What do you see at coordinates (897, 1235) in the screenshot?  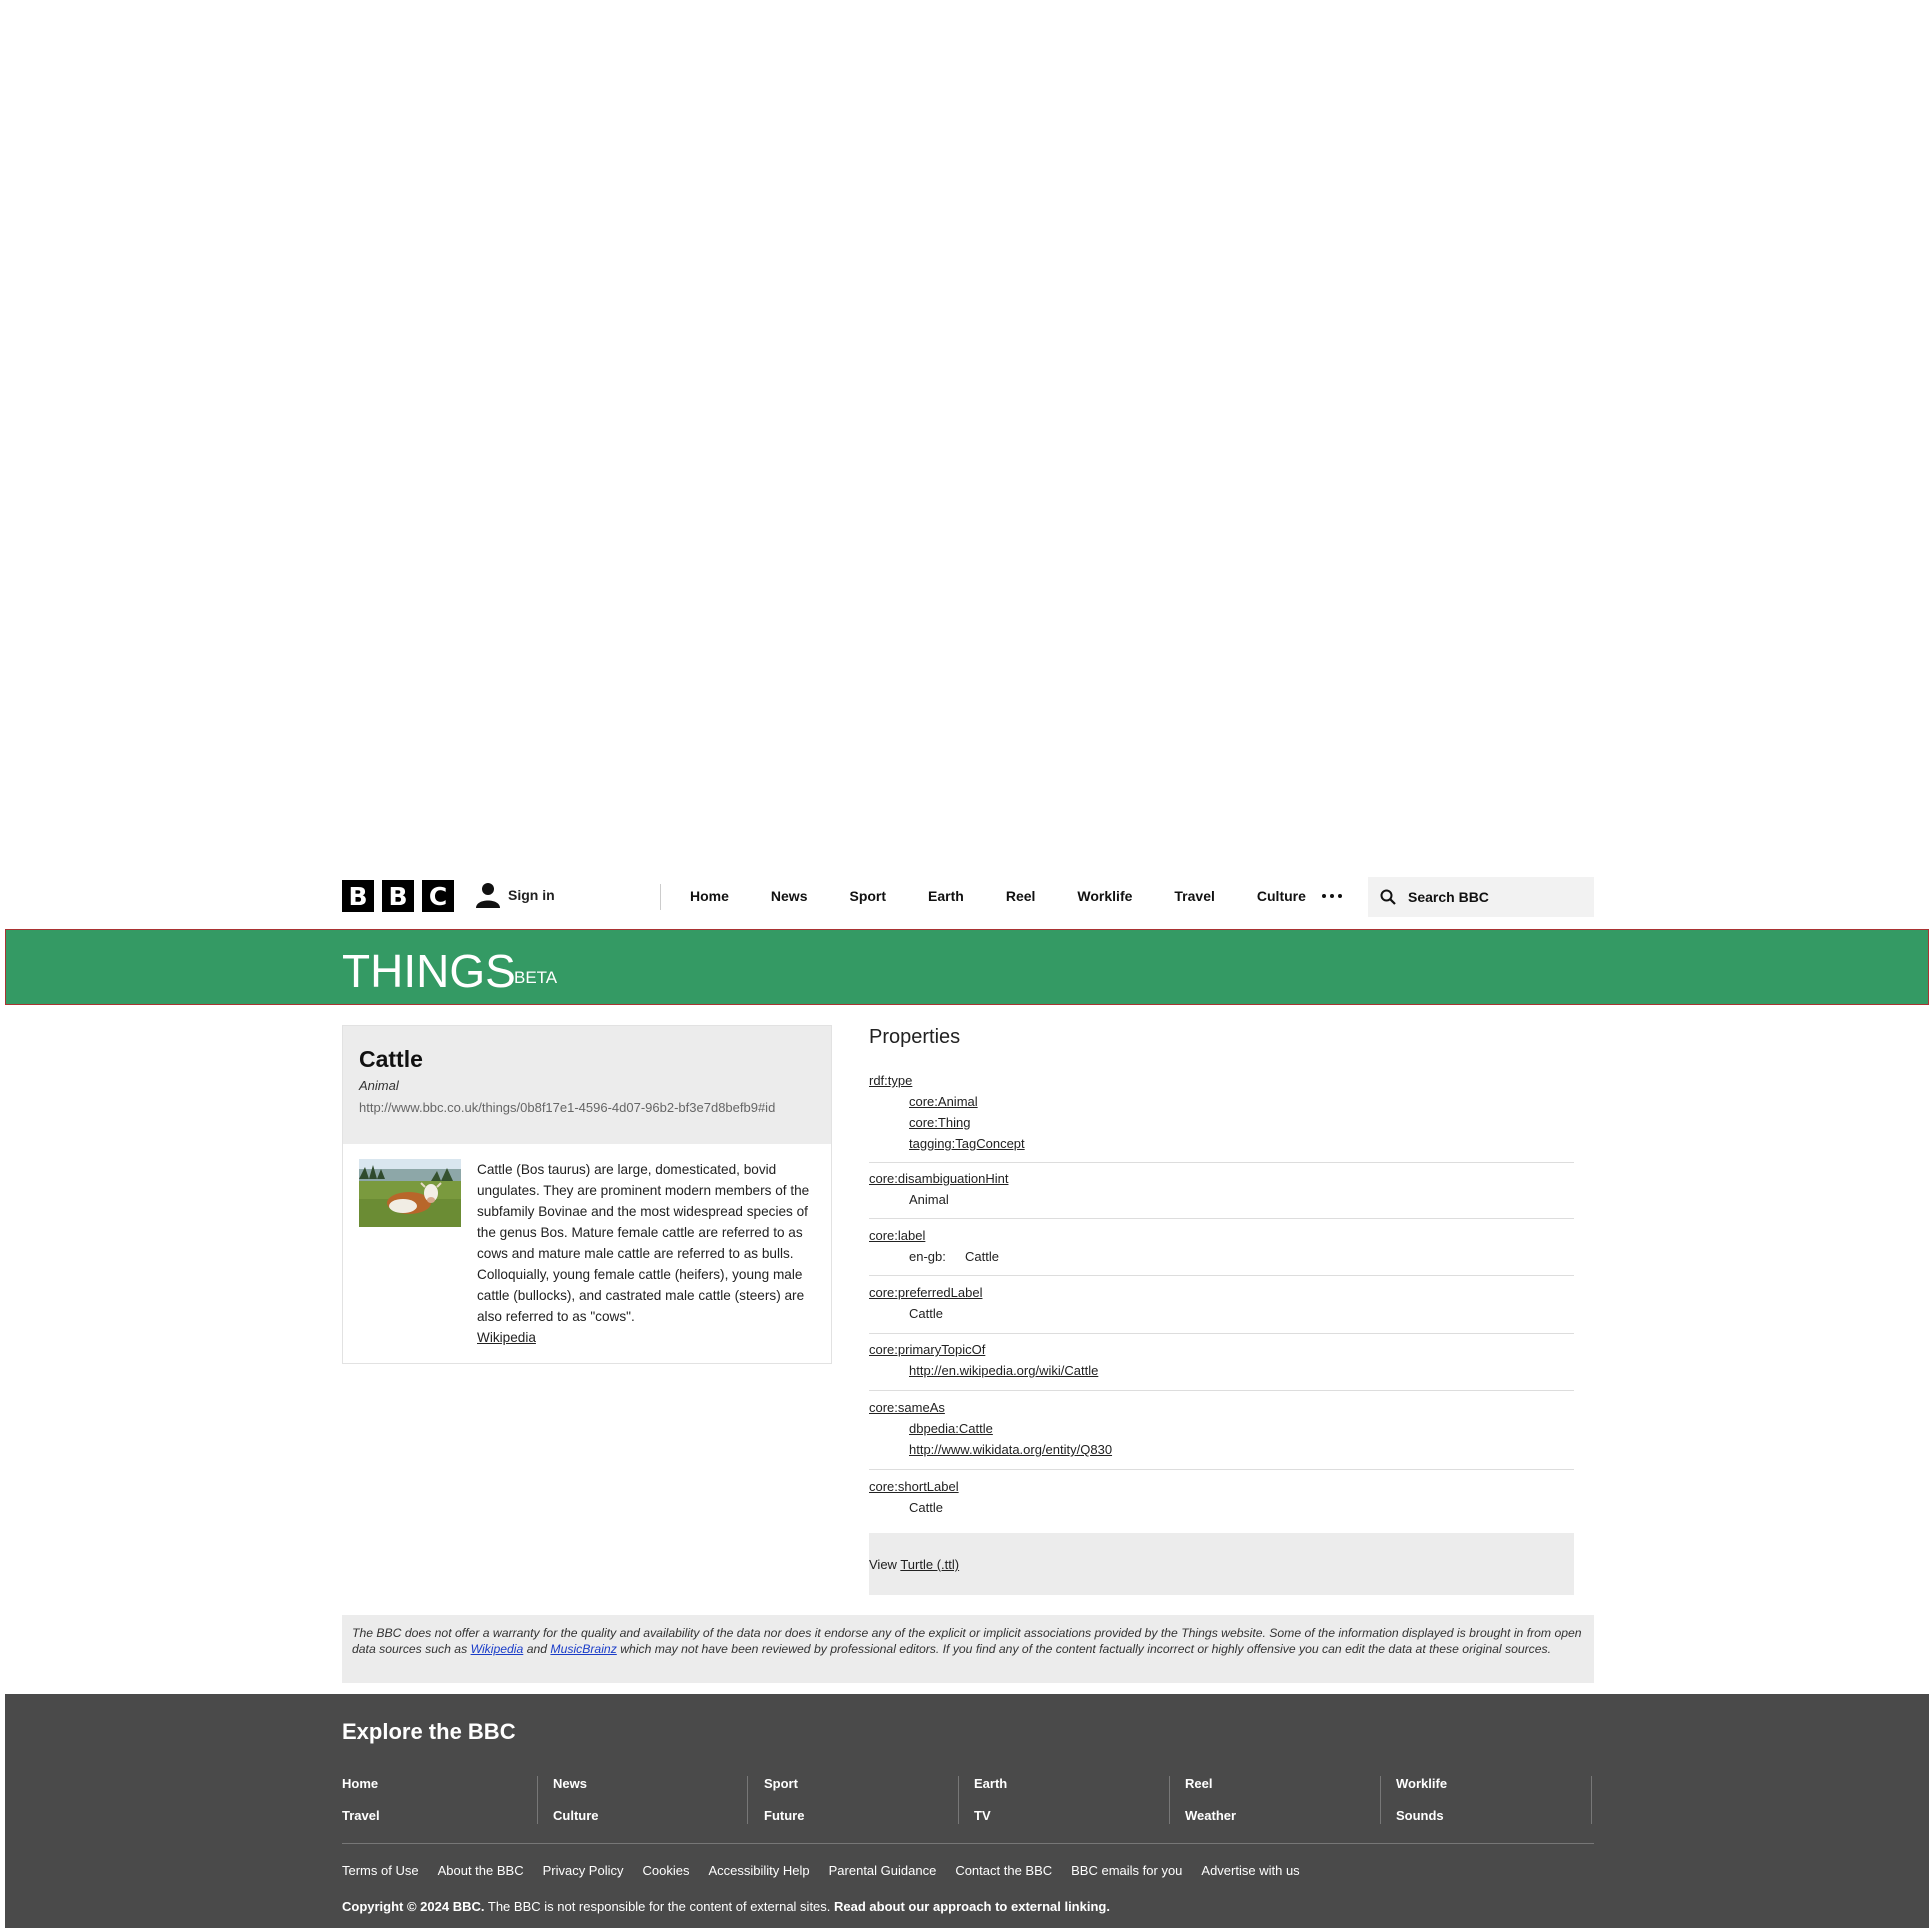 I see `property-key: core:label` at bounding box center [897, 1235].